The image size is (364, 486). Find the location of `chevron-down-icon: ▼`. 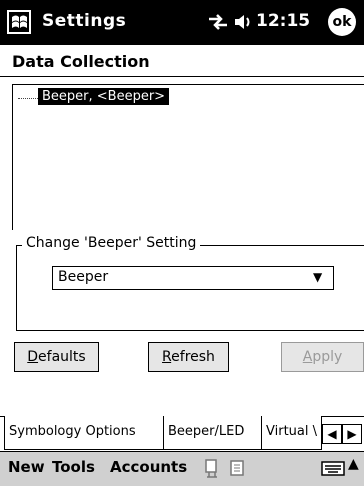

chevron-down-icon: ▼ is located at coordinates (317, 277).